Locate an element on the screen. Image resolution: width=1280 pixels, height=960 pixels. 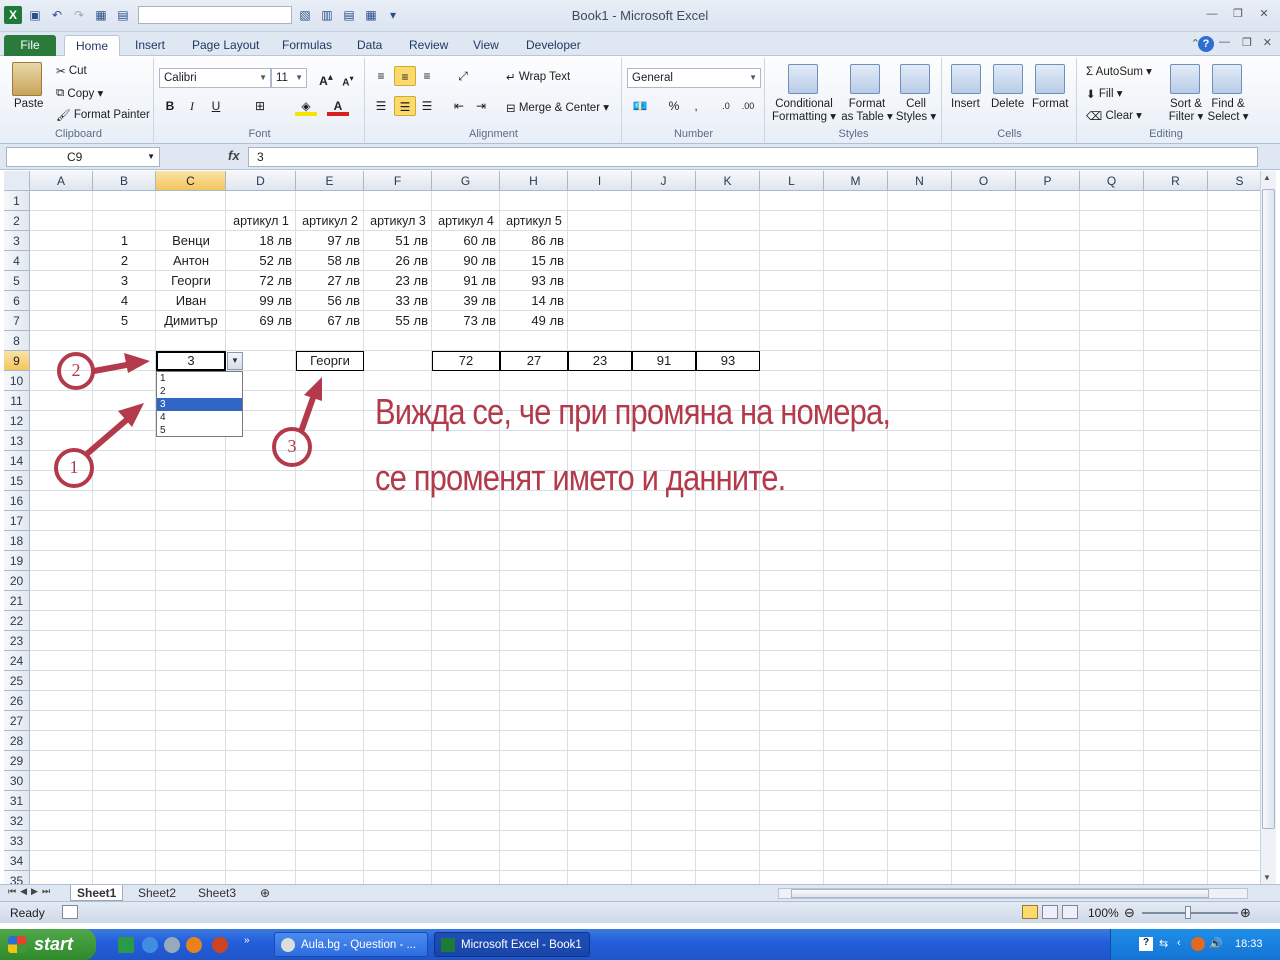
macro-record-icon is located at coordinates (70, 912).